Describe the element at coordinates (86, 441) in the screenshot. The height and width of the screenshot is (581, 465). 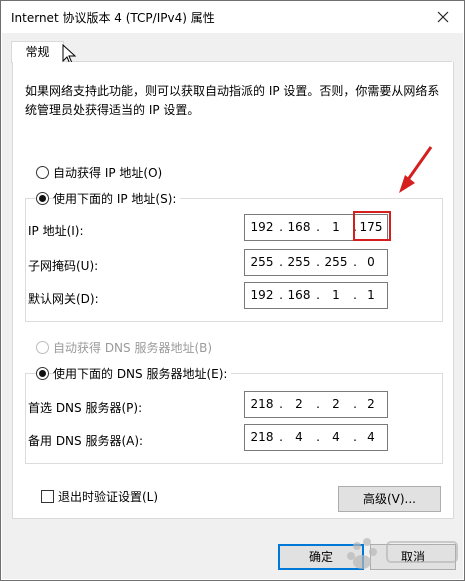
I see `alternate-dns-label: 备用 DNS 服务器(A):` at that location.